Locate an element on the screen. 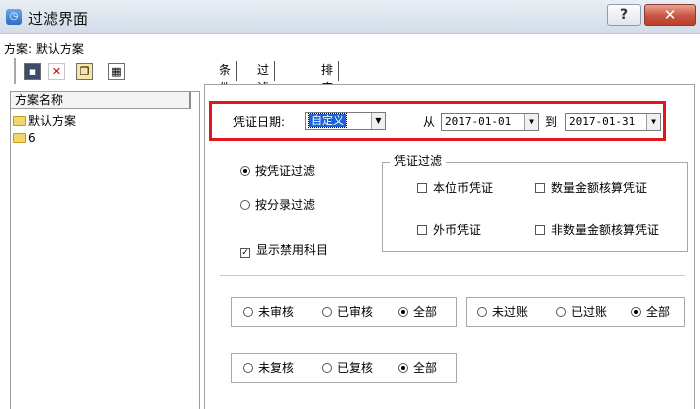 This screenshot has width=700, height=409. tab-conditions: 条件 is located at coordinates (226, 78).